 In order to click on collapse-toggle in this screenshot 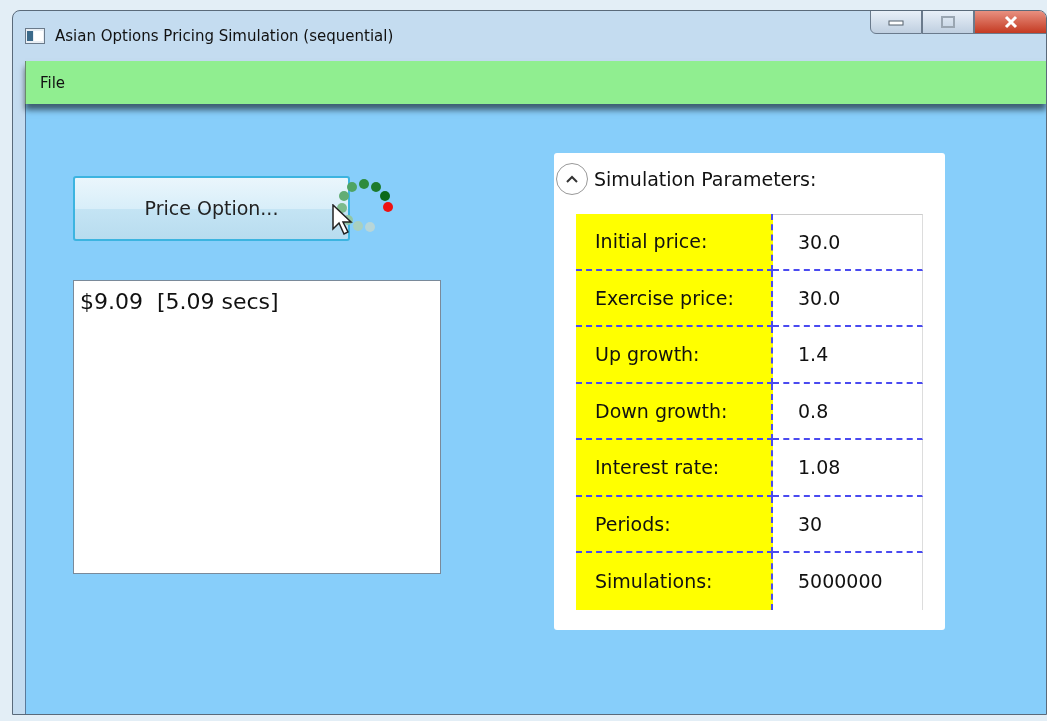, I will do `click(572, 179)`.